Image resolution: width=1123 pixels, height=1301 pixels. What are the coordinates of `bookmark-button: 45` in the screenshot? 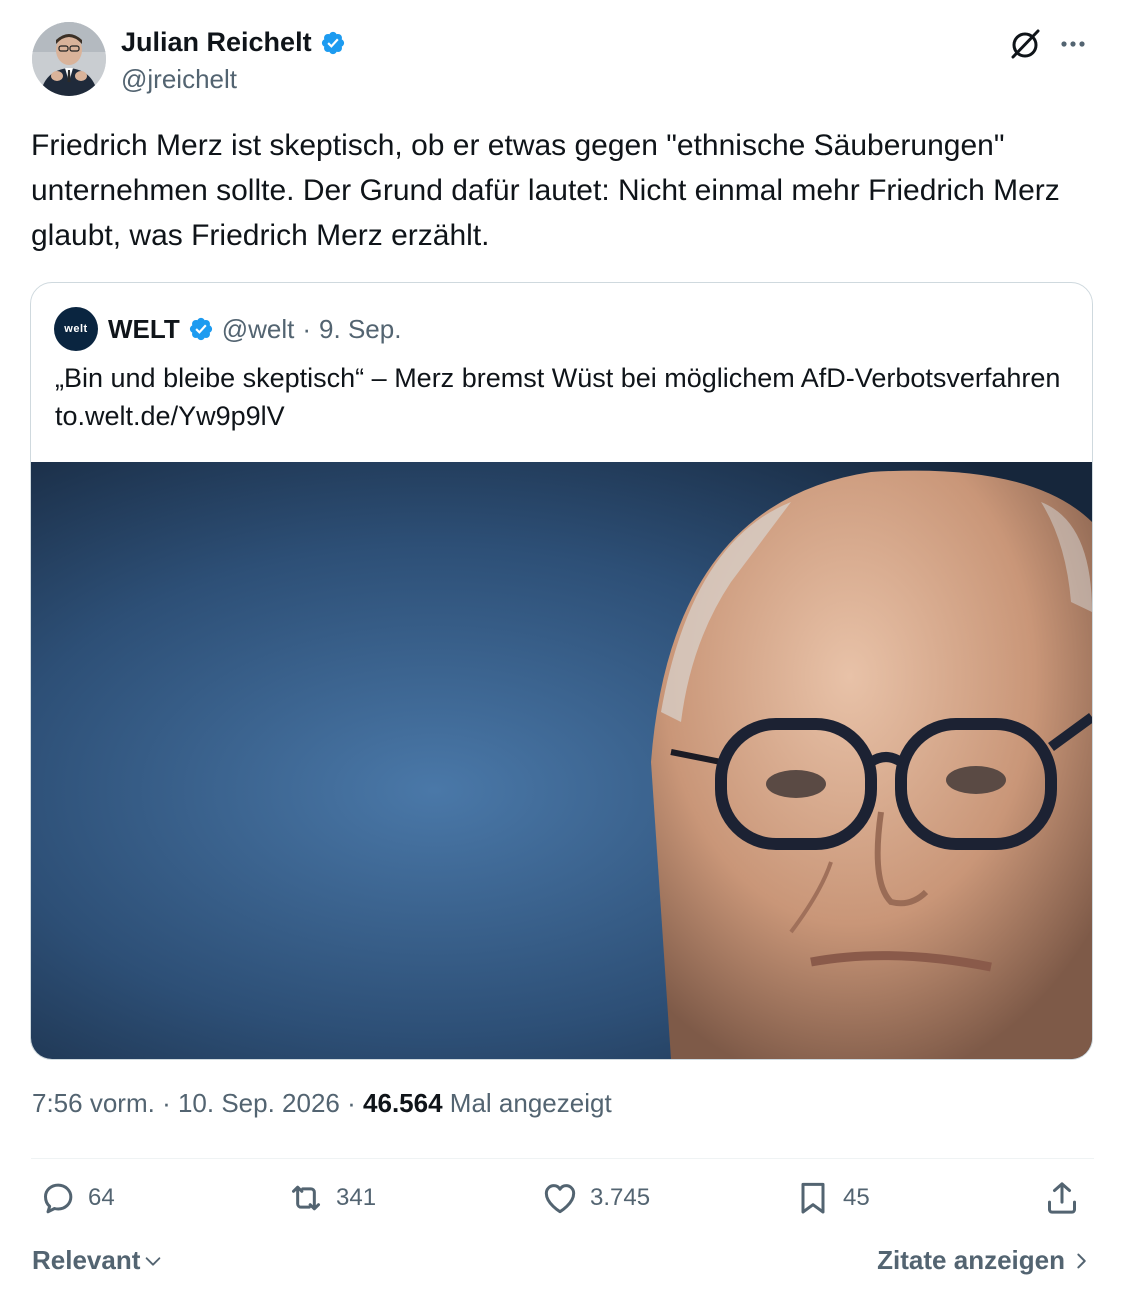 It's located at (831, 1198).